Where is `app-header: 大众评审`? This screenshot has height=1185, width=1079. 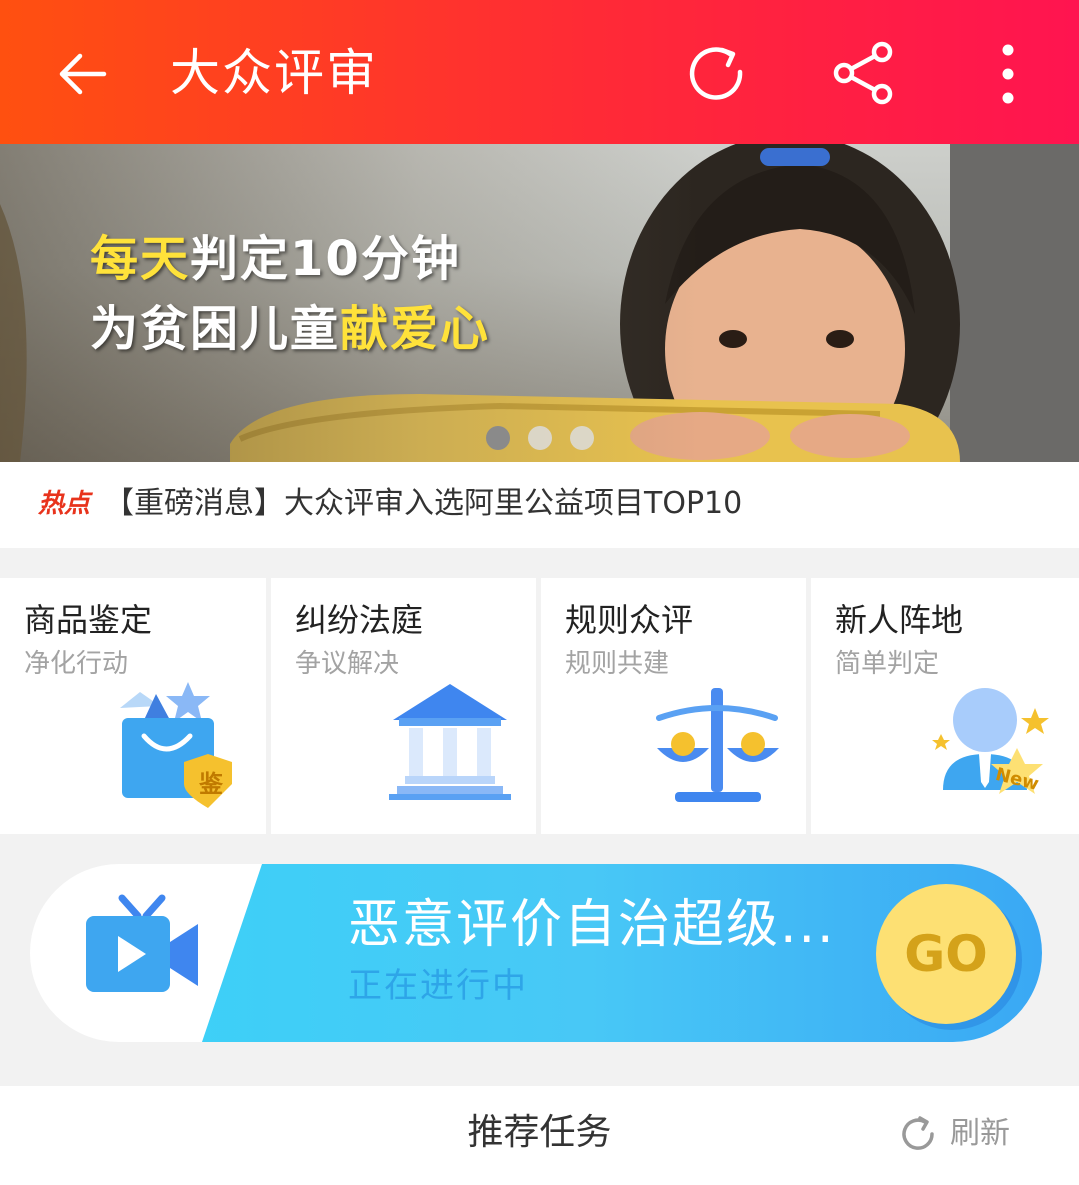
app-header: 大众评审 is located at coordinates (539, 72).